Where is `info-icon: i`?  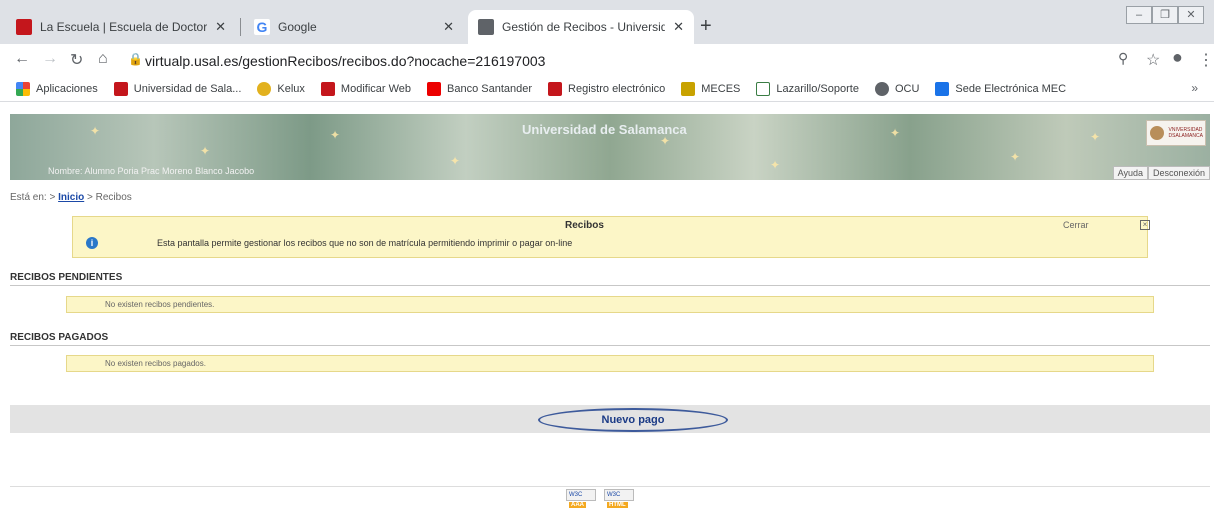 info-icon: i is located at coordinates (92, 243).